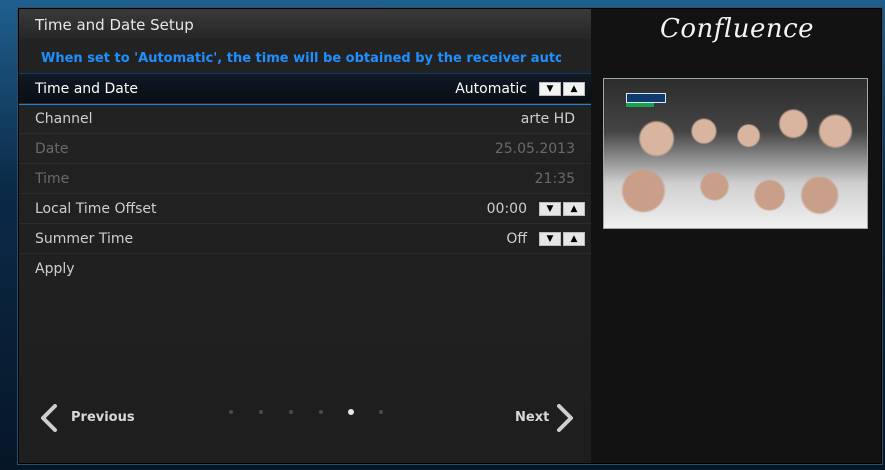  What do you see at coordinates (737, 29) in the screenshot?
I see `confluence-logo: Confluence` at bounding box center [737, 29].